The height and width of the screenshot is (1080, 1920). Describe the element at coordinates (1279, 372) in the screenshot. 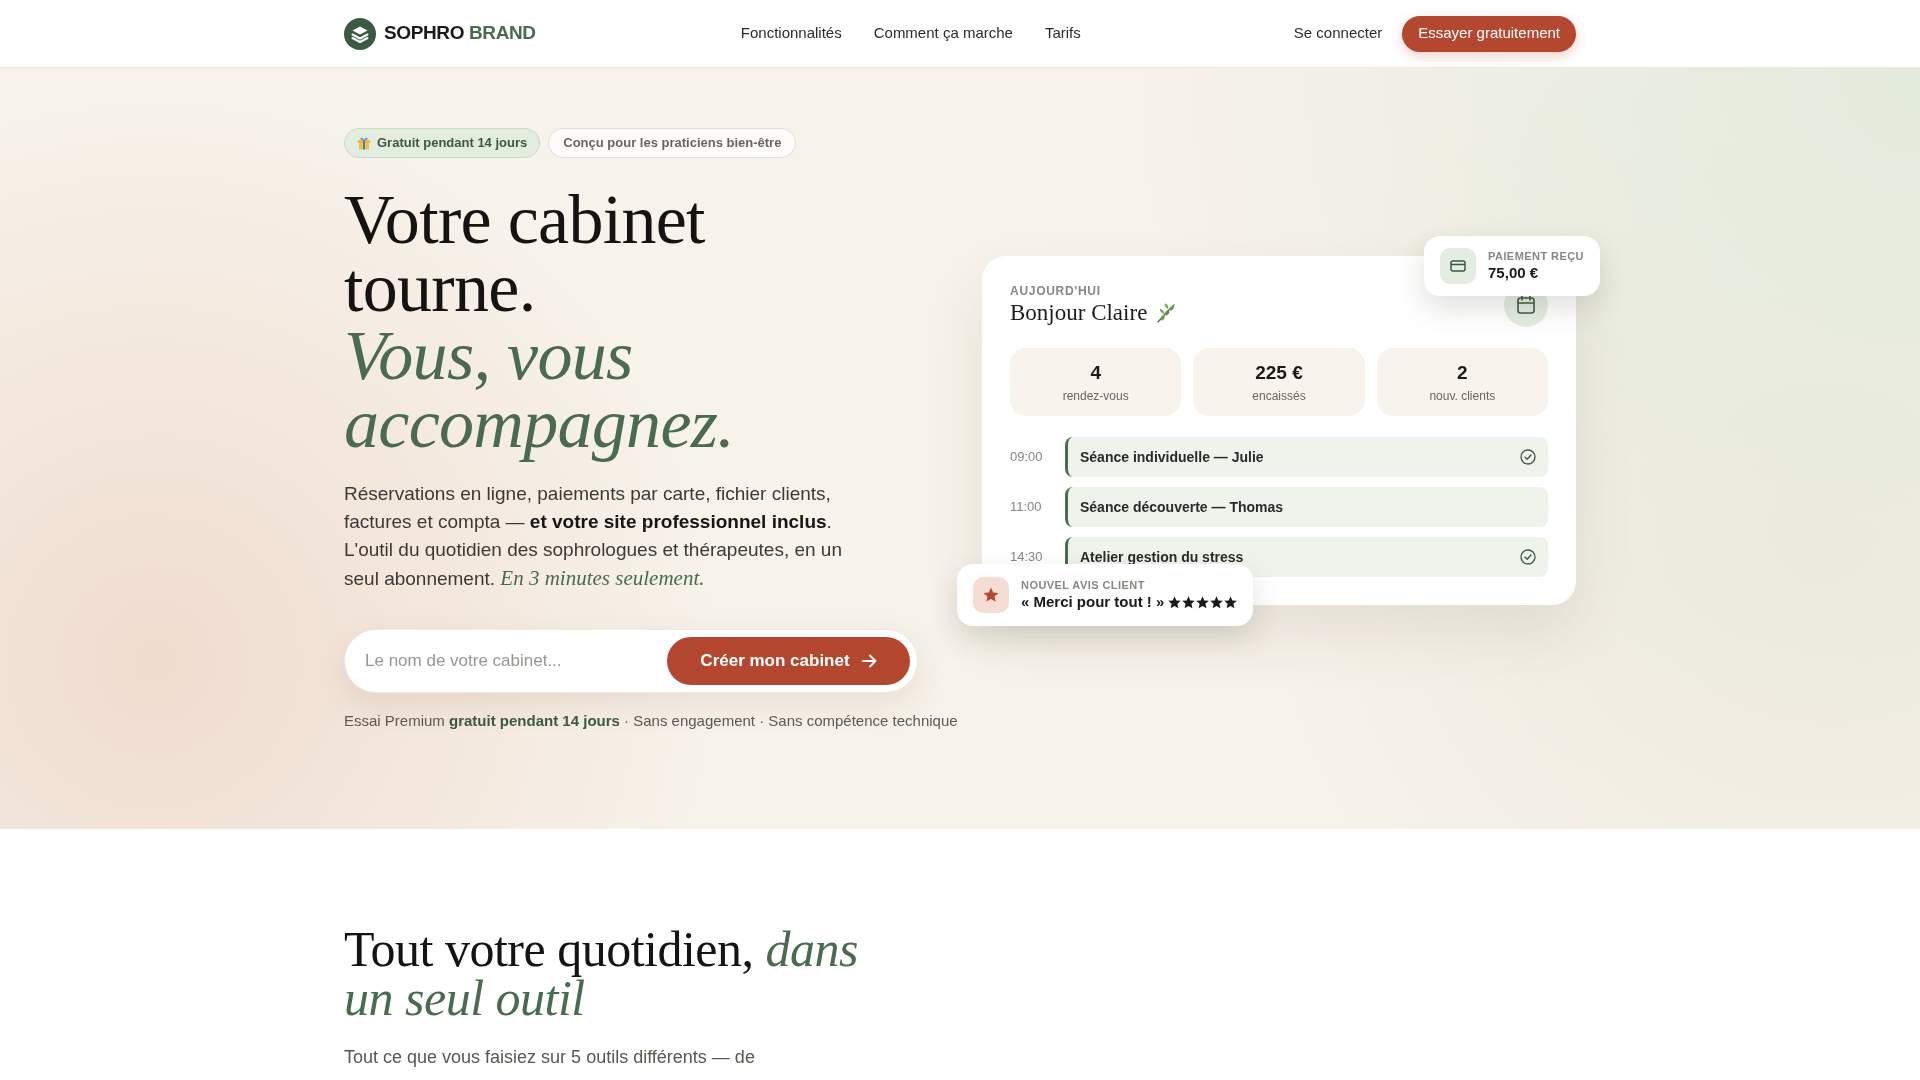

I see `stat-value: 225 €` at that location.